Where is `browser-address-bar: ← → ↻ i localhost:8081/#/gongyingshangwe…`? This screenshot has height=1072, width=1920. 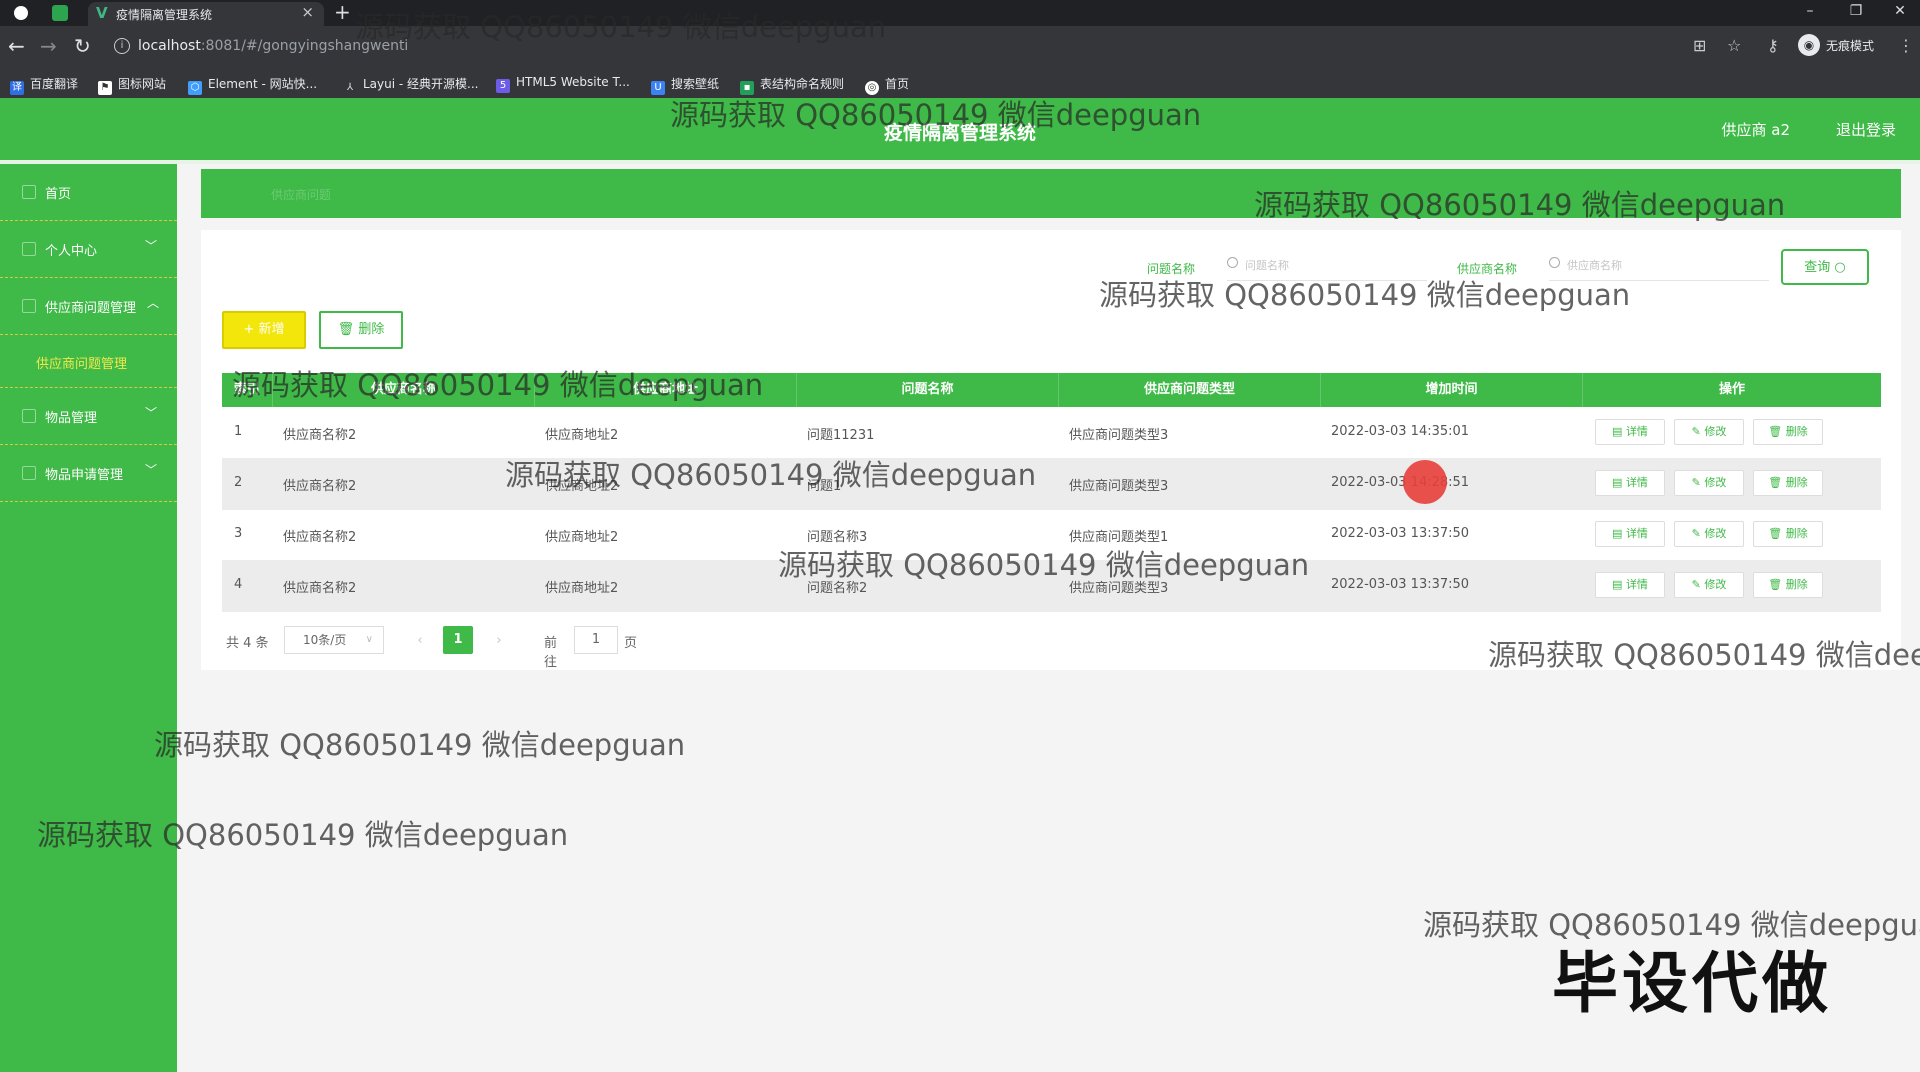 browser-address-bar: ← → ↻ i localhost:8081/#/gongyingshangwe… is located at coordinates (960, 47).